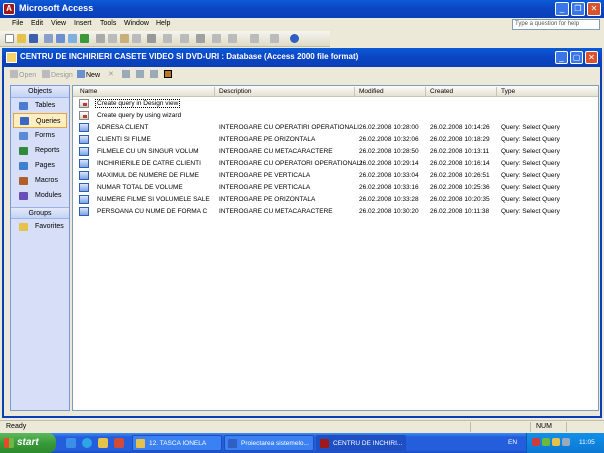  What do you see at coordinates (335, 116) in the screenshot?
I see `wizard-query-wizard: Create query by using wizard` at bounding box center [335, 116].